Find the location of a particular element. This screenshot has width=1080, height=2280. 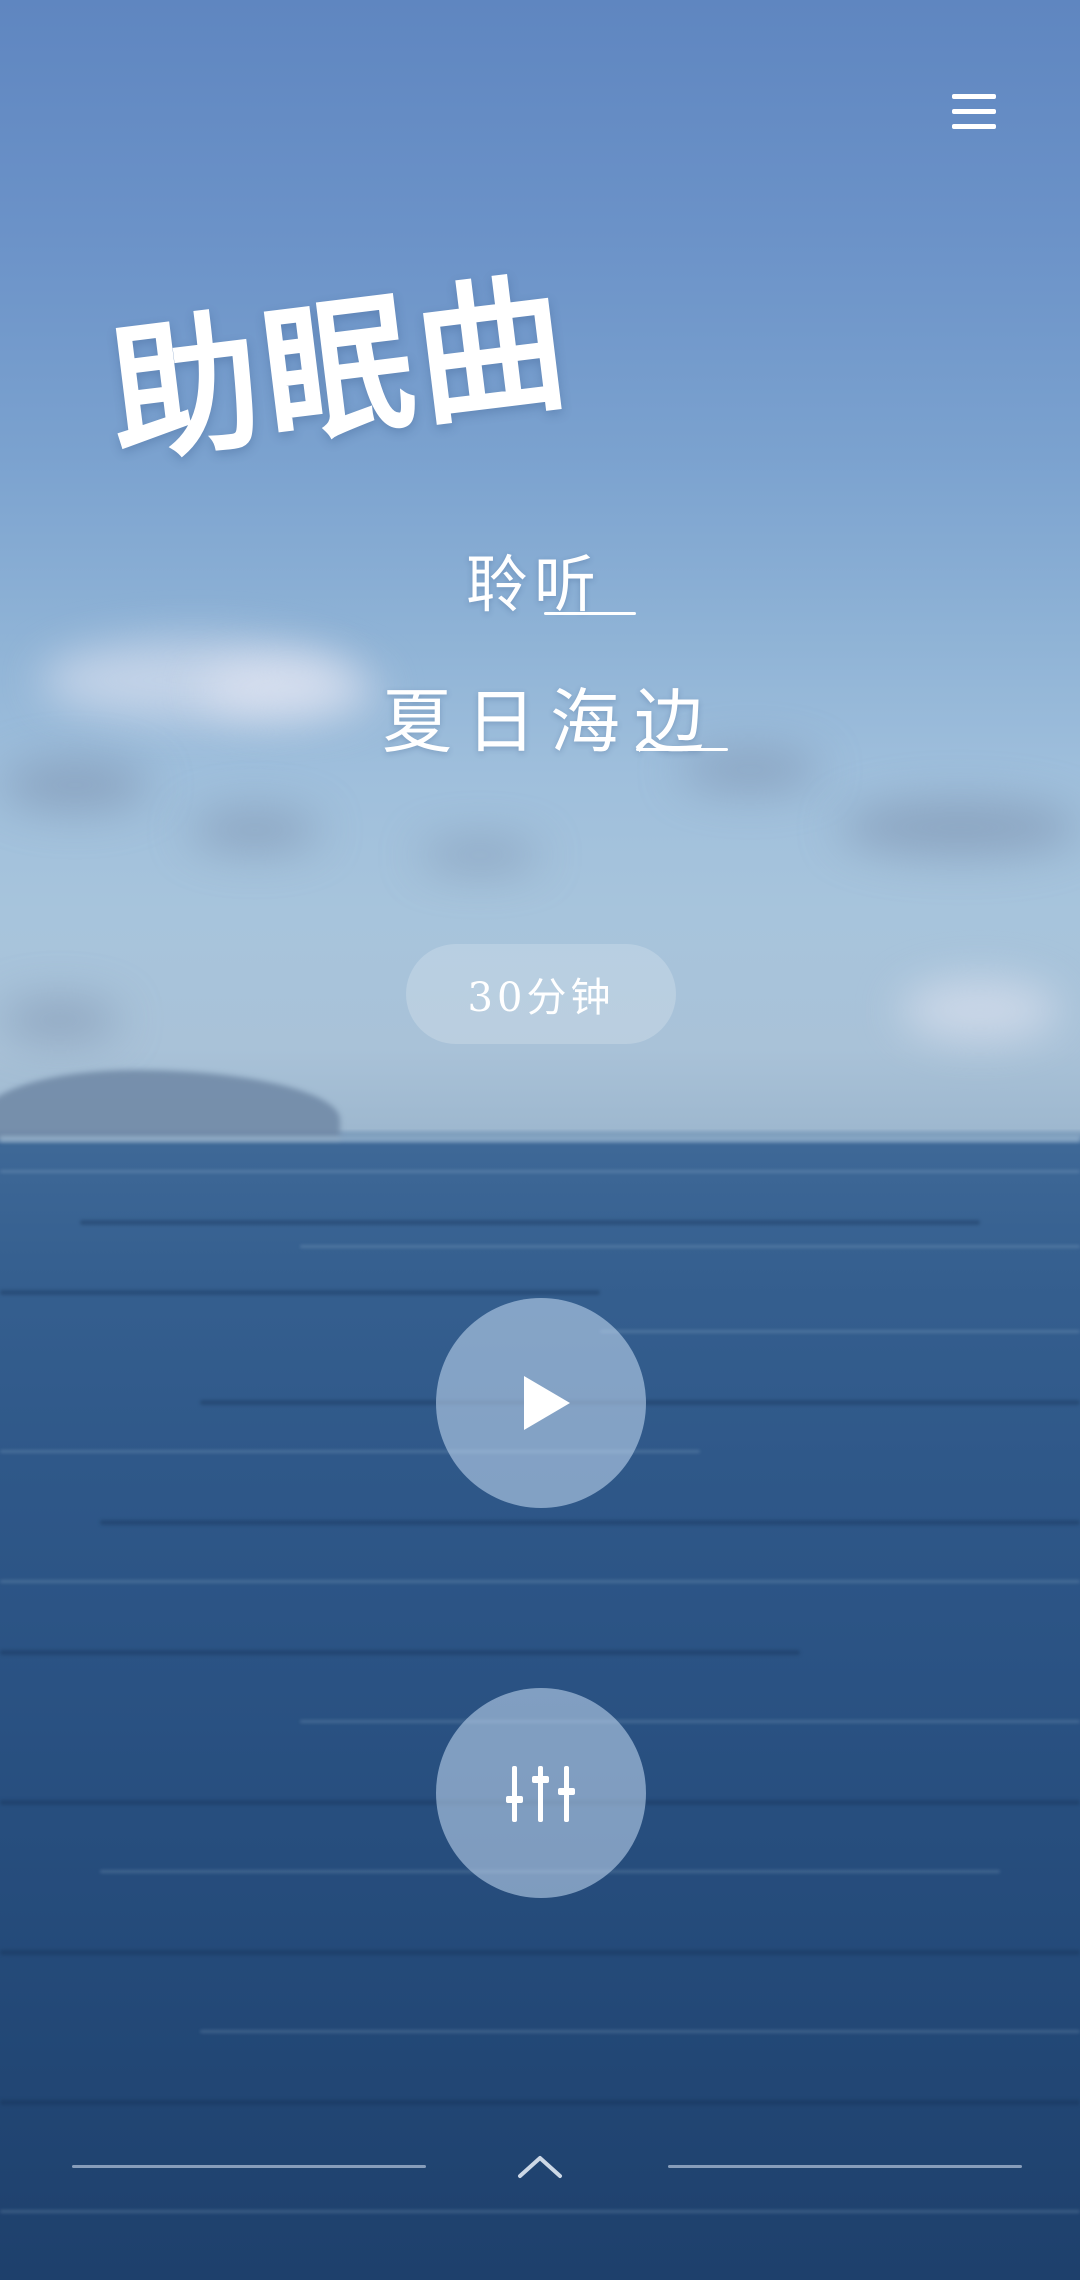

sound-mixer-button is located at coordinates (541, 1793).